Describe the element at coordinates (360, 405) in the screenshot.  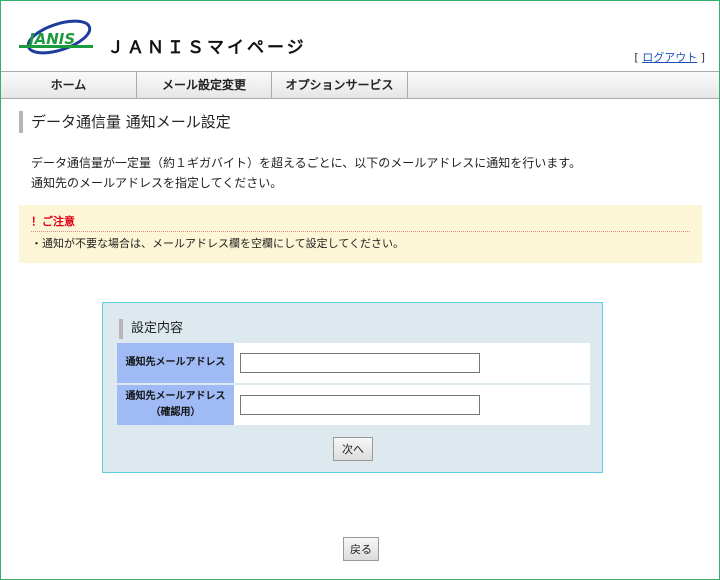
I see `email-confirm-field` at that location.